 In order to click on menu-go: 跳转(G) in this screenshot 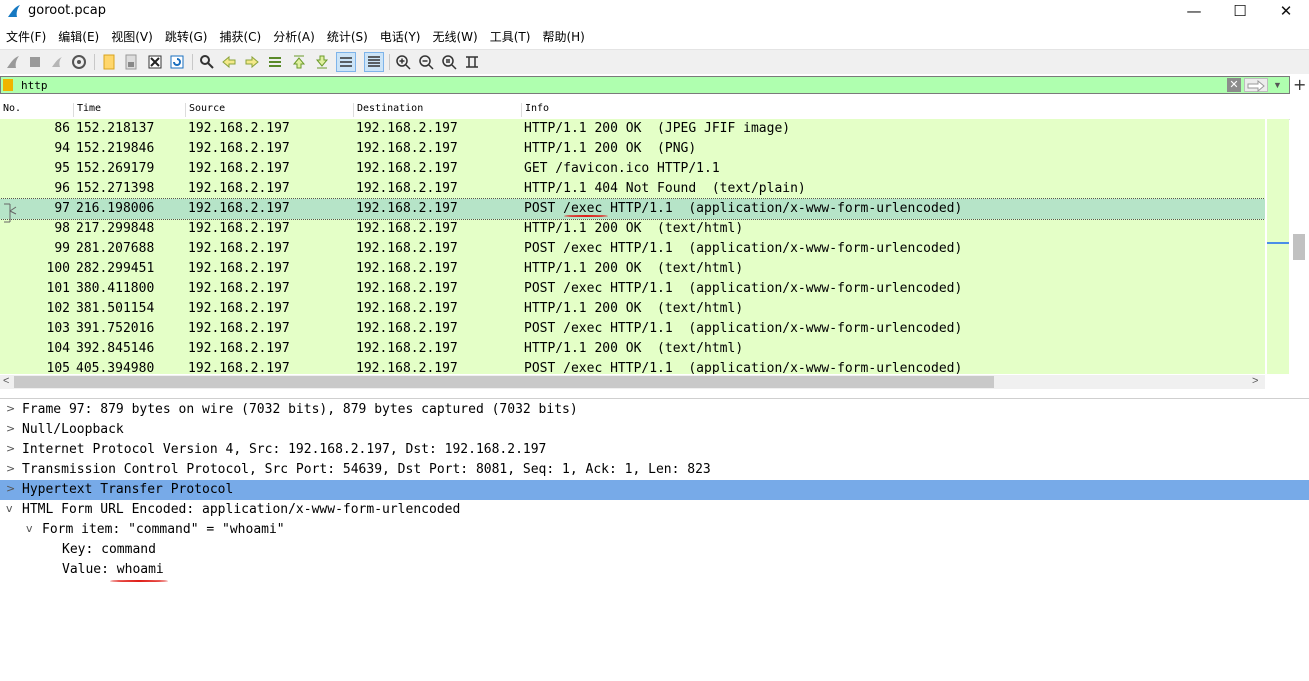, I will do `click(186, 37)`.